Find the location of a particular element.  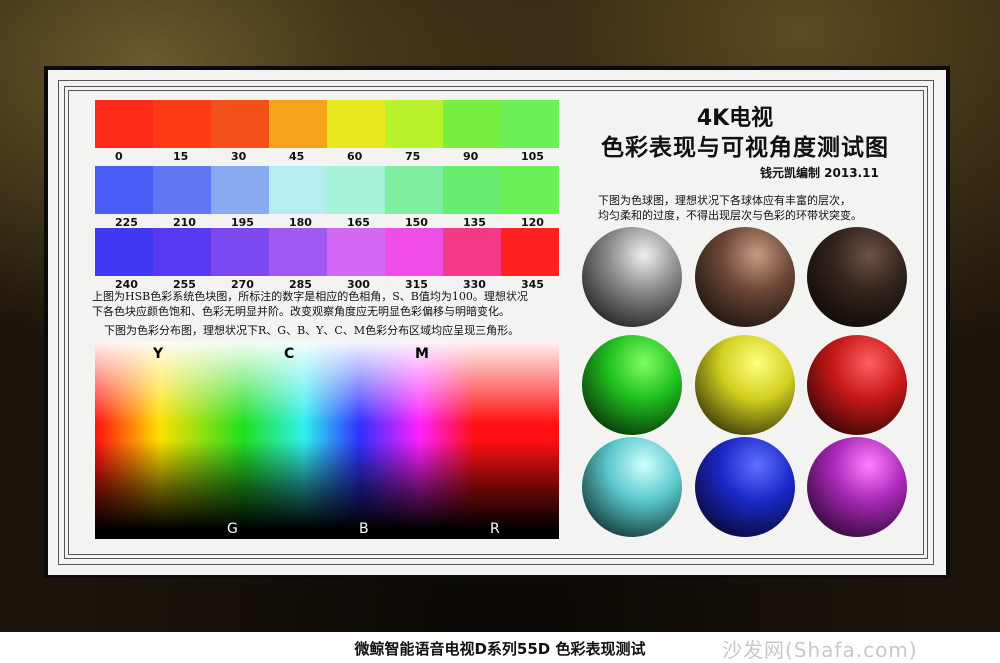

hue-label: 15 is located at coordinates (181, 156).